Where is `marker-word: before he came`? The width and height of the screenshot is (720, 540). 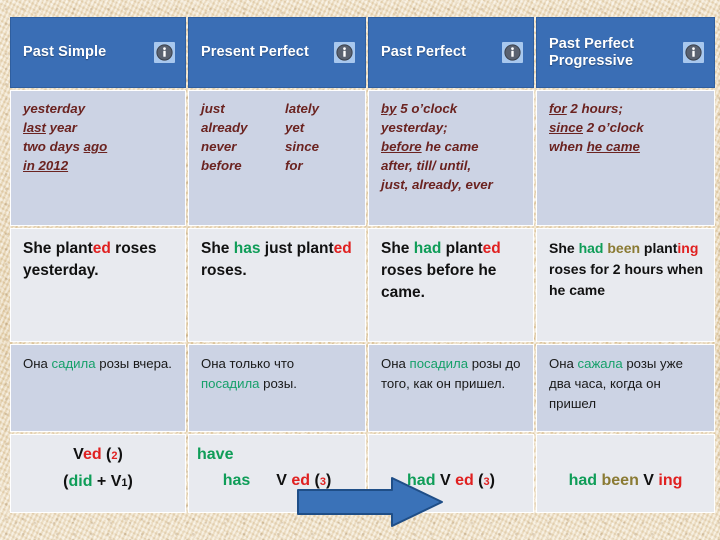 marker-word: before he came is located at coordinates (430, 146).